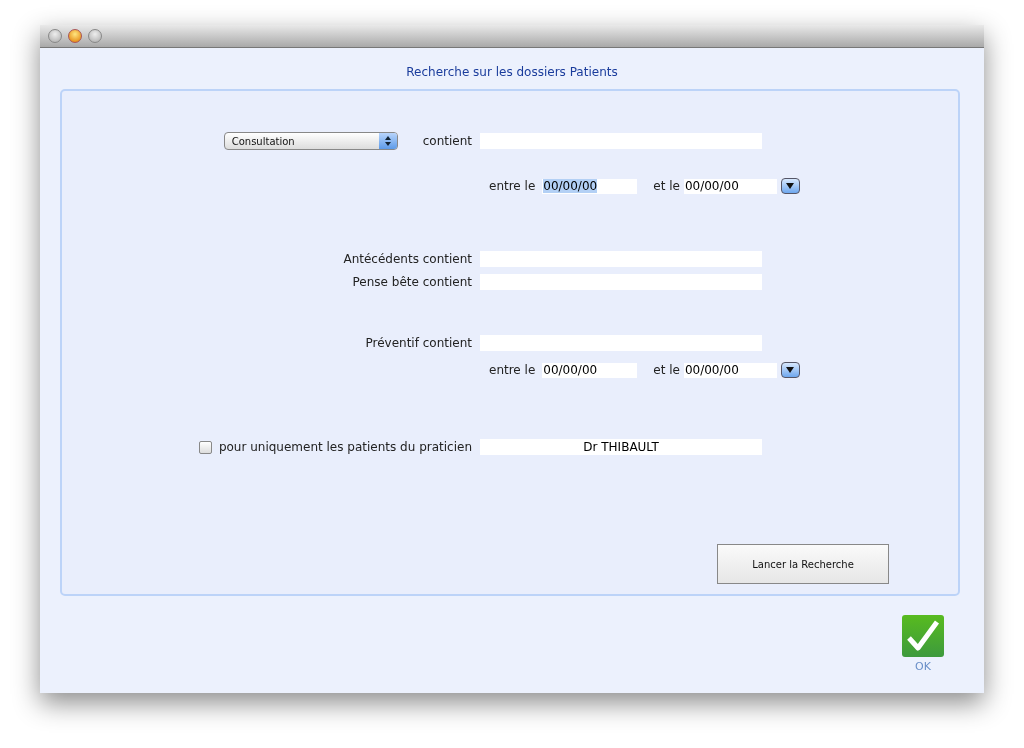  Describe the element at coordinates (407, 259) in the screenshot. I see `field-label: Antécédents contient` at that location.